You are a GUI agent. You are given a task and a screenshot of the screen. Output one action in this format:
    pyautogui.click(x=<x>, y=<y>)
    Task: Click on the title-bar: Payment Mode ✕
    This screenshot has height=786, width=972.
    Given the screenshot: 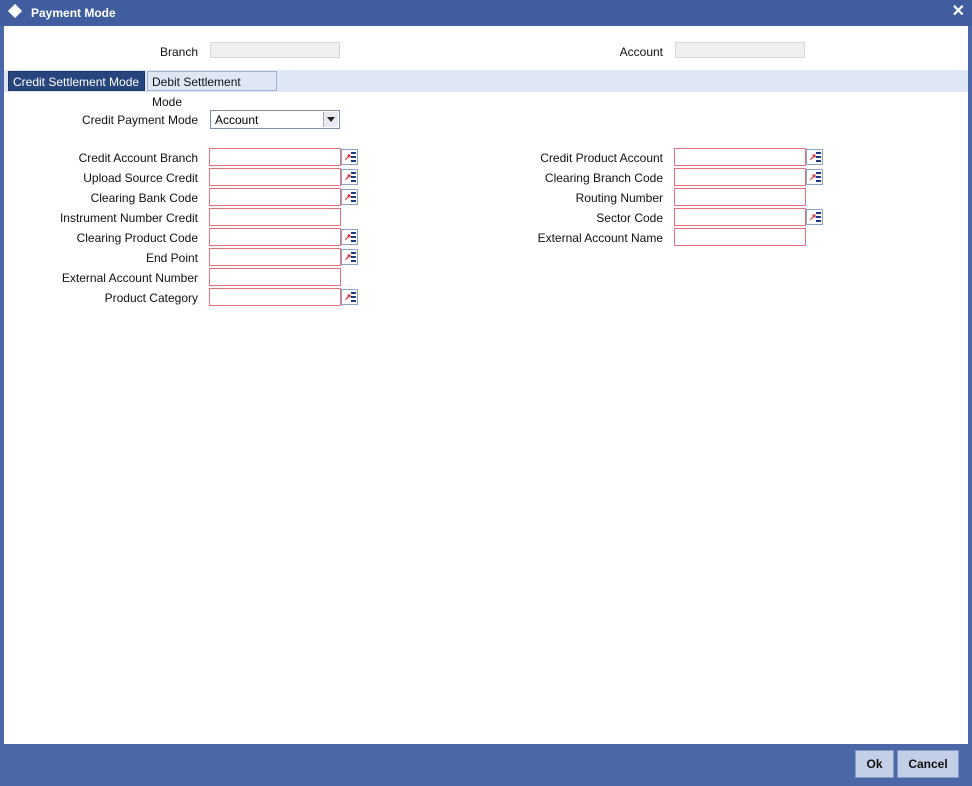 What is the action you would take?
    pyautogui.click(x=486, y=13)
    